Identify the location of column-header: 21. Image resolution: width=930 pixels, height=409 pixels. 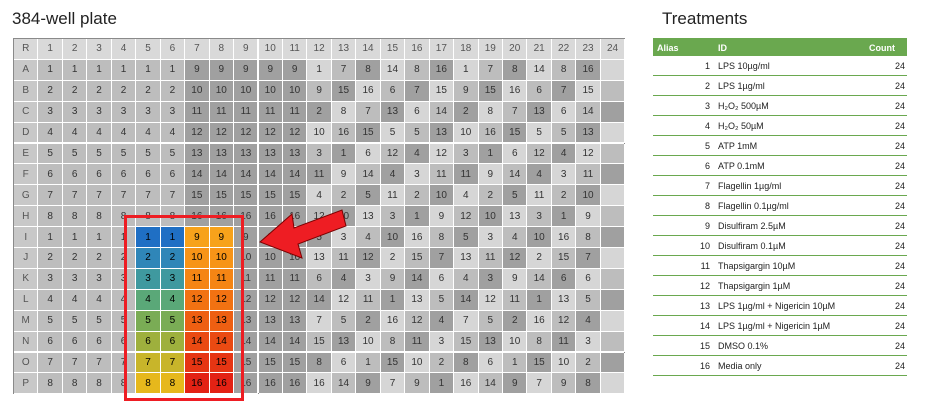
(539, 49).